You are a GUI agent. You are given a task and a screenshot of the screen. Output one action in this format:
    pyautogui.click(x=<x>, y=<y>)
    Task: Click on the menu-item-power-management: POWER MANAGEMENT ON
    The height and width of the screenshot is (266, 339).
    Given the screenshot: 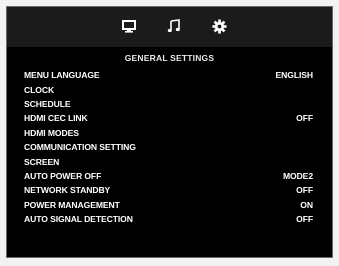 What is the action you would take?
    pyautogui.click(x=168, y=205)
    